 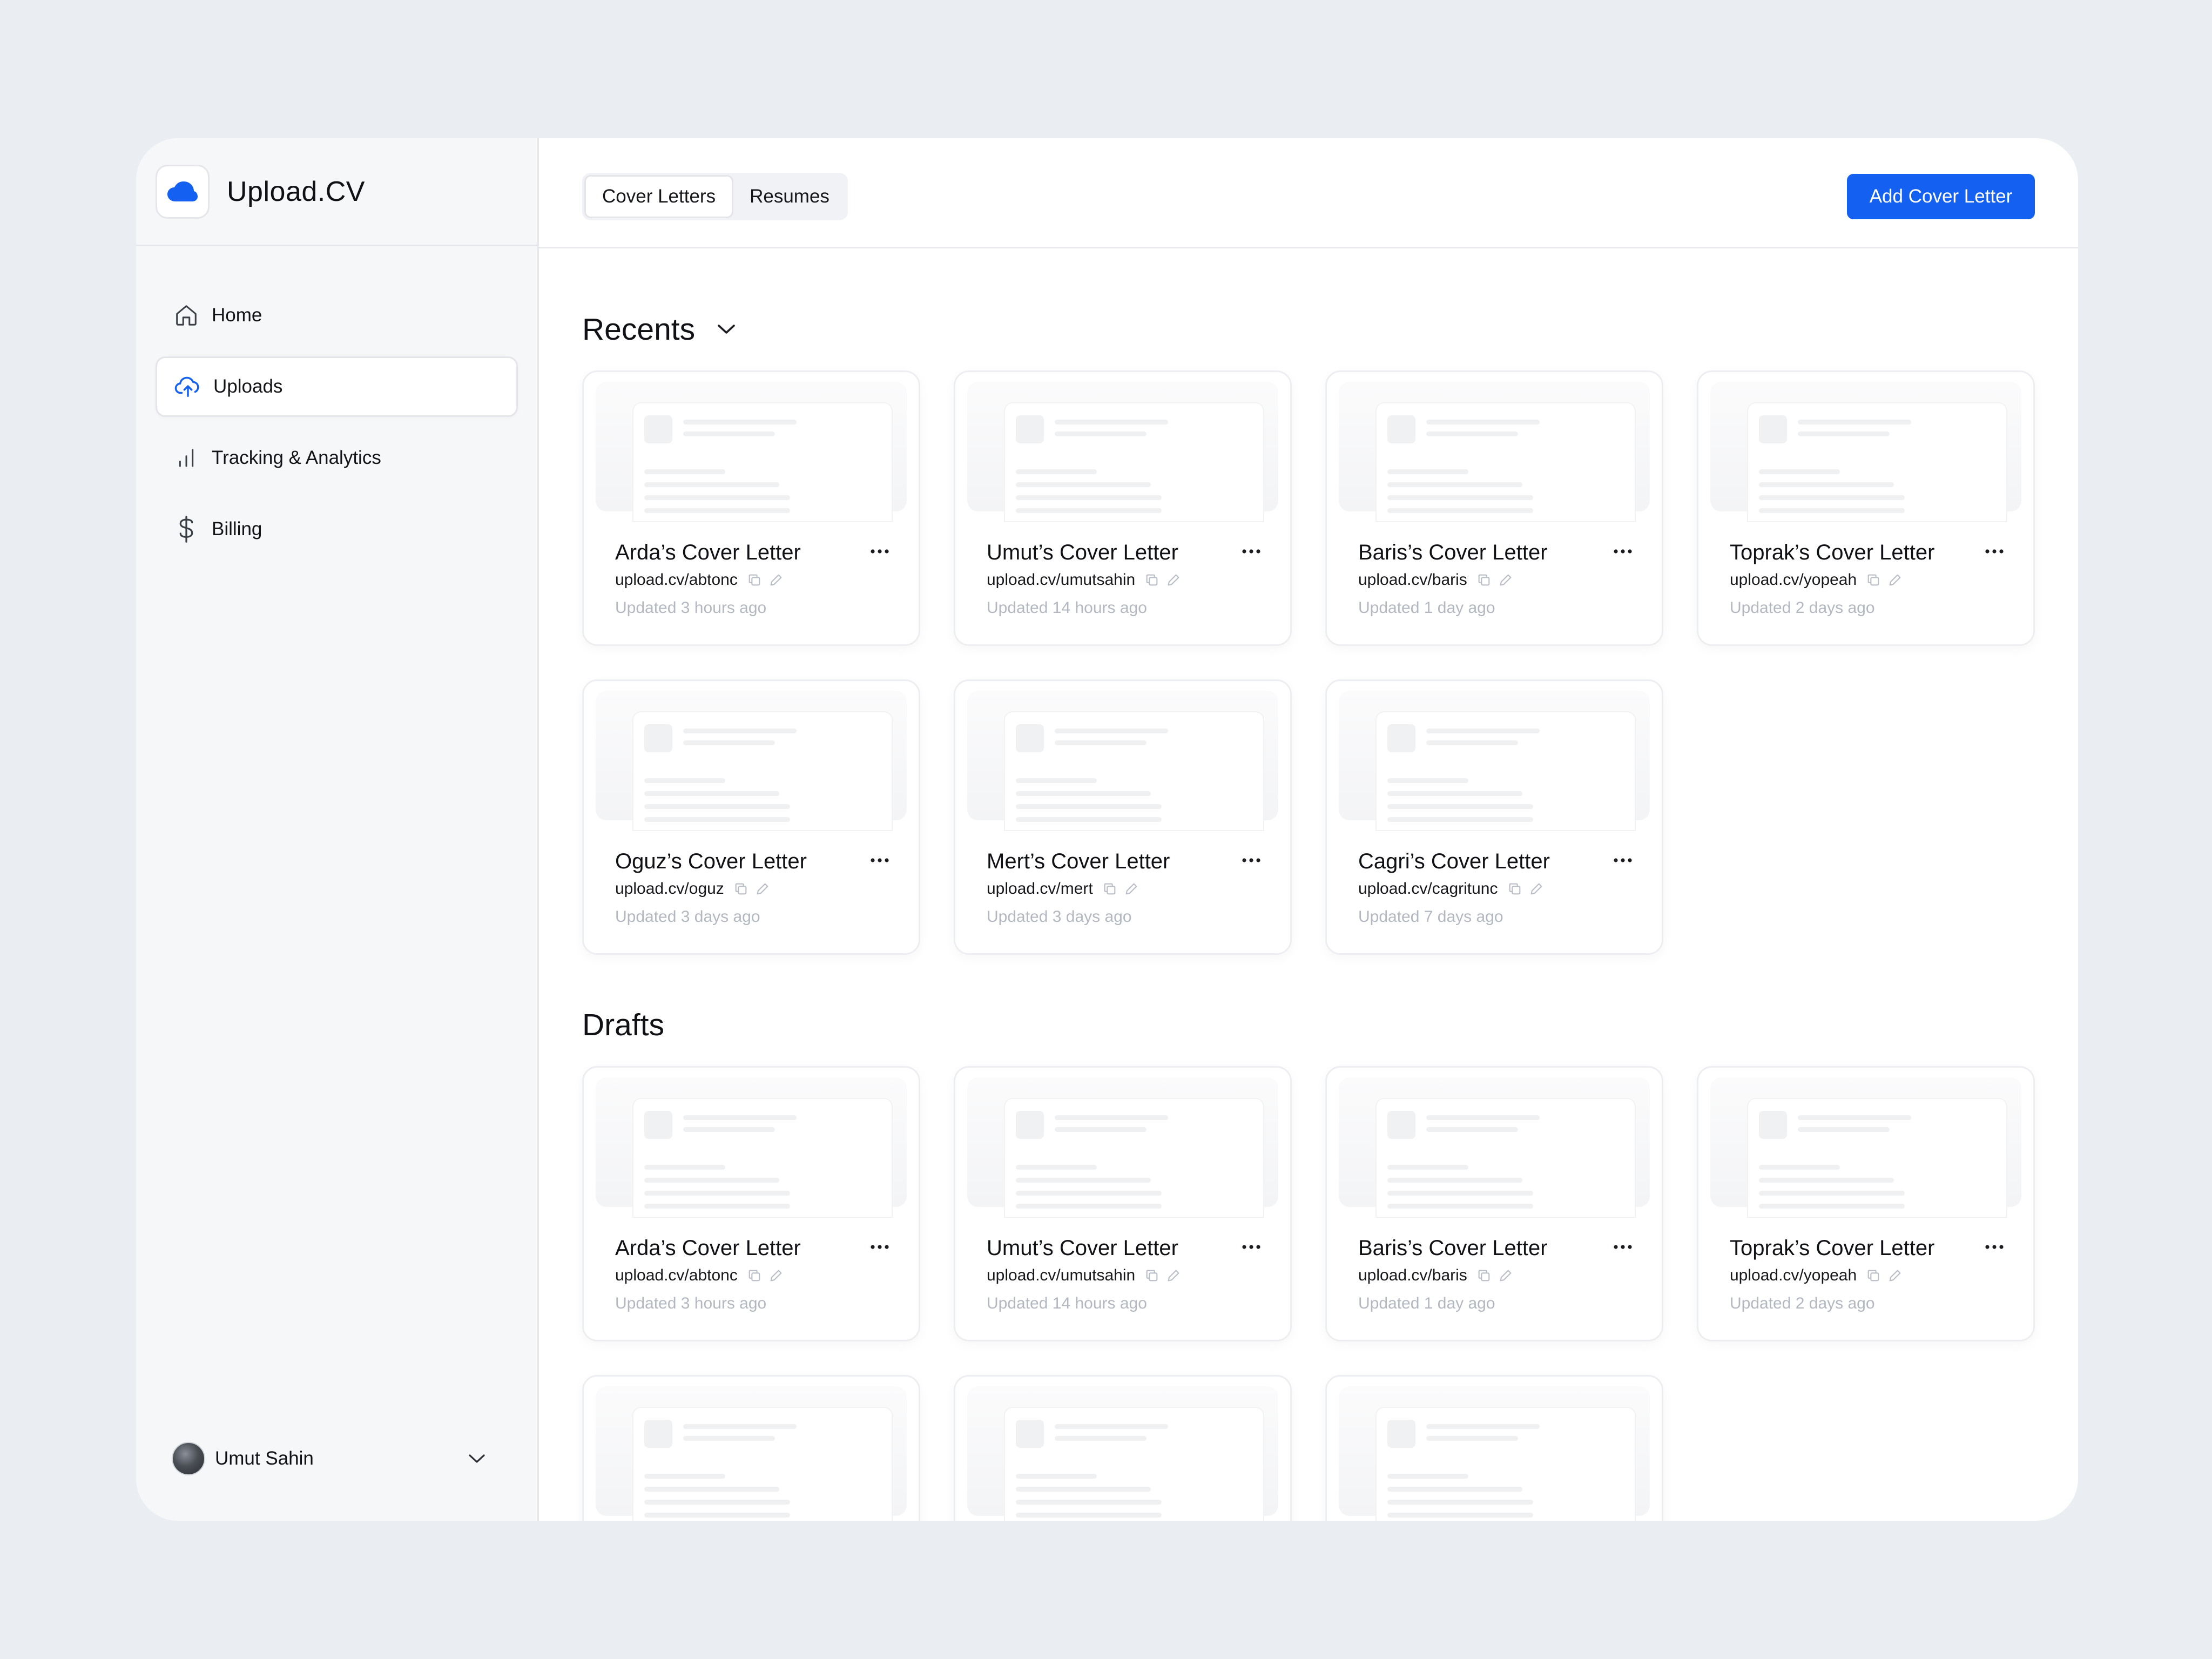 What do you see at coordinates (1308, 329) in the screenshot?
I see `recents-section-header: Recents` at bounding box center [1308, 329].